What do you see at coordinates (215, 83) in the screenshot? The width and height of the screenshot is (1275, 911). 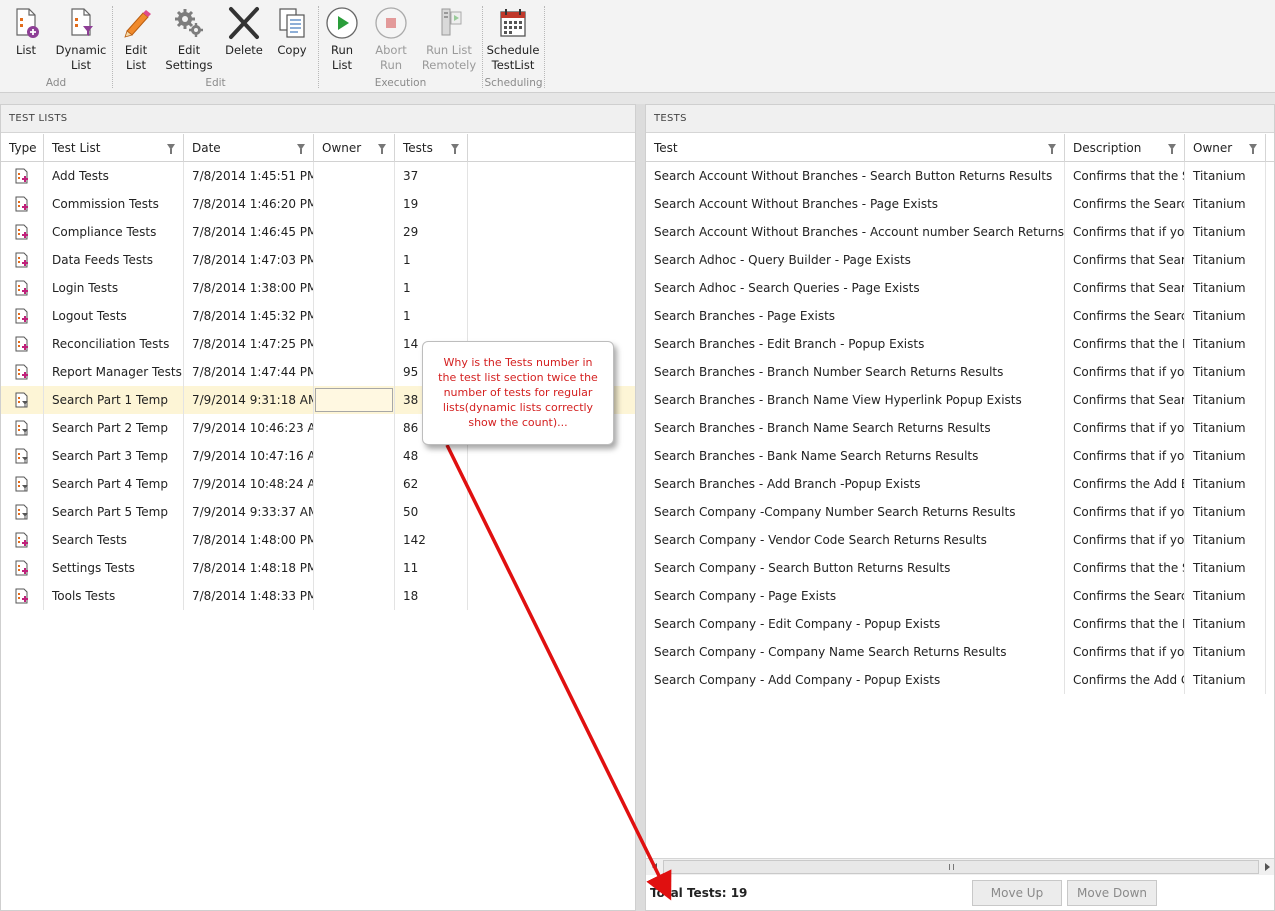 I see `group-label-edit: Edit` at bounding box center [215, 83].